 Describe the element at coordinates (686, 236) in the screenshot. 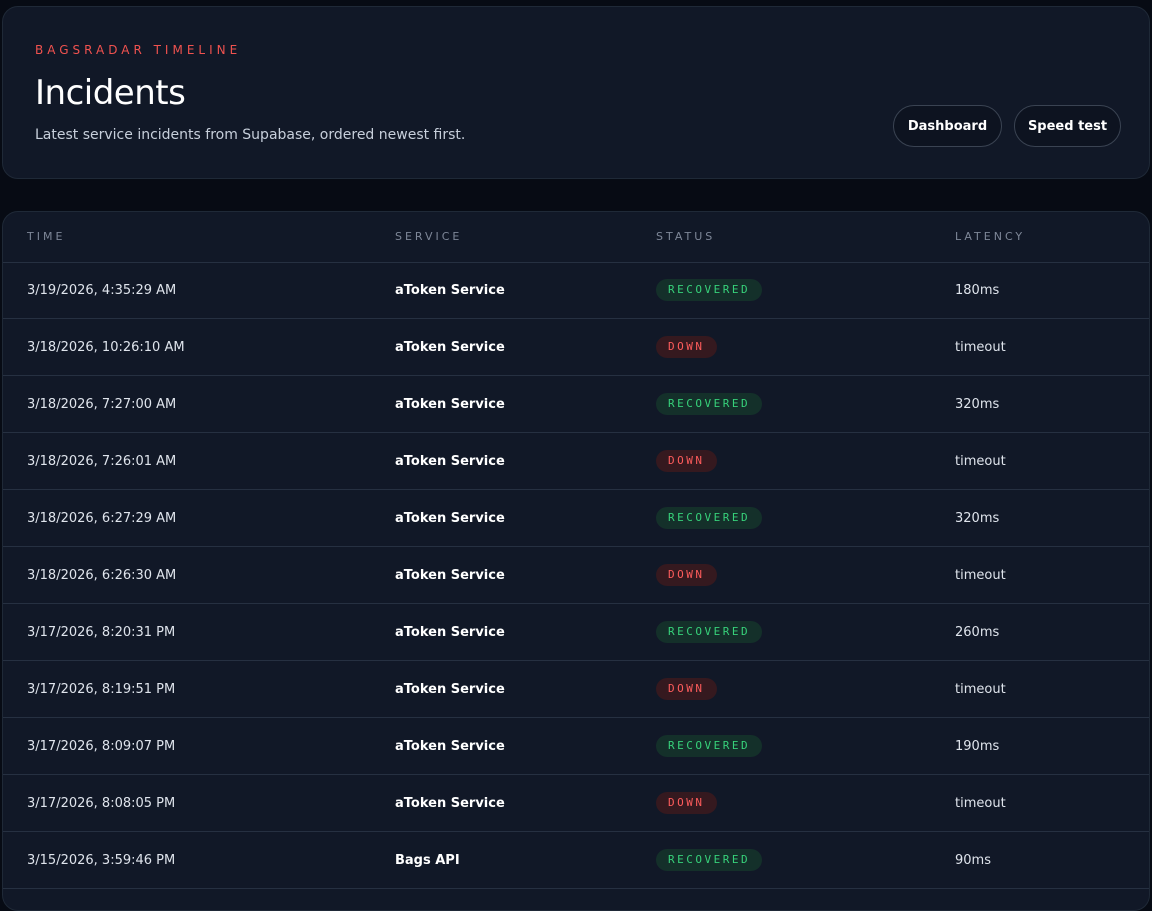

I see `column-header-status: STATUS` at that location.